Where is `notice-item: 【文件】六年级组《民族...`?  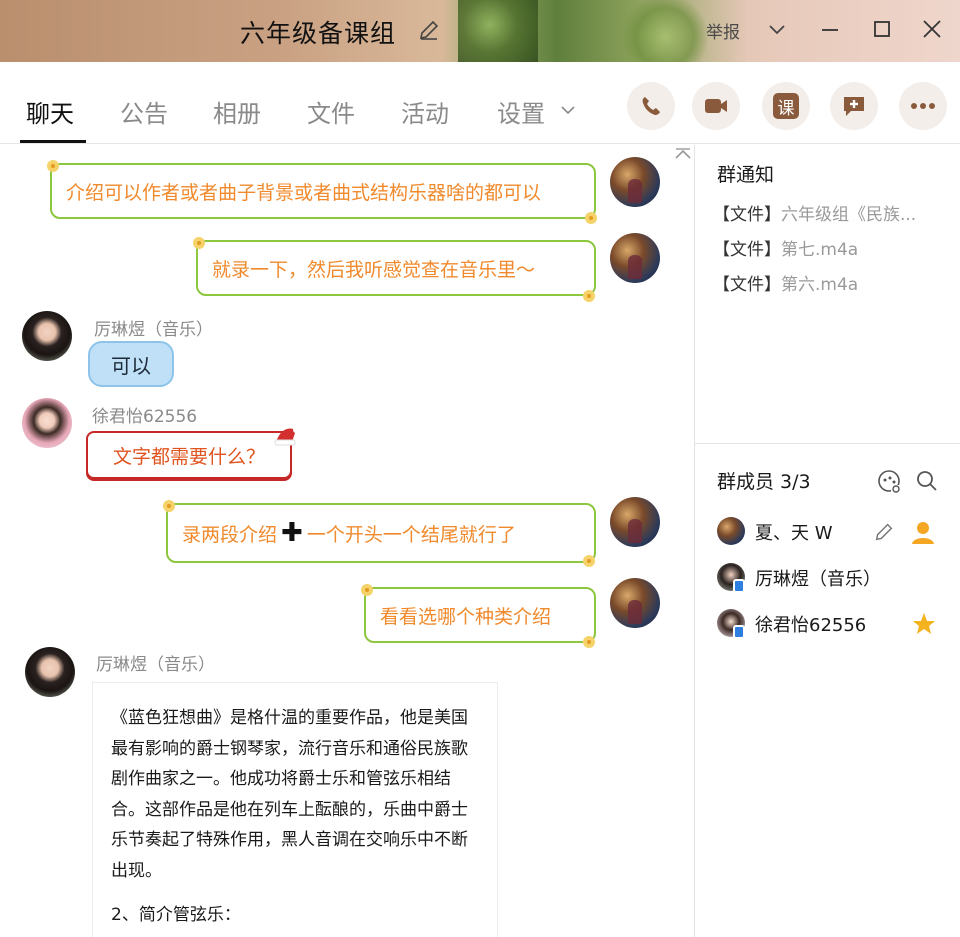
notice-item: 【文件】六年级组《民族... is located at coordinates (828, 212).